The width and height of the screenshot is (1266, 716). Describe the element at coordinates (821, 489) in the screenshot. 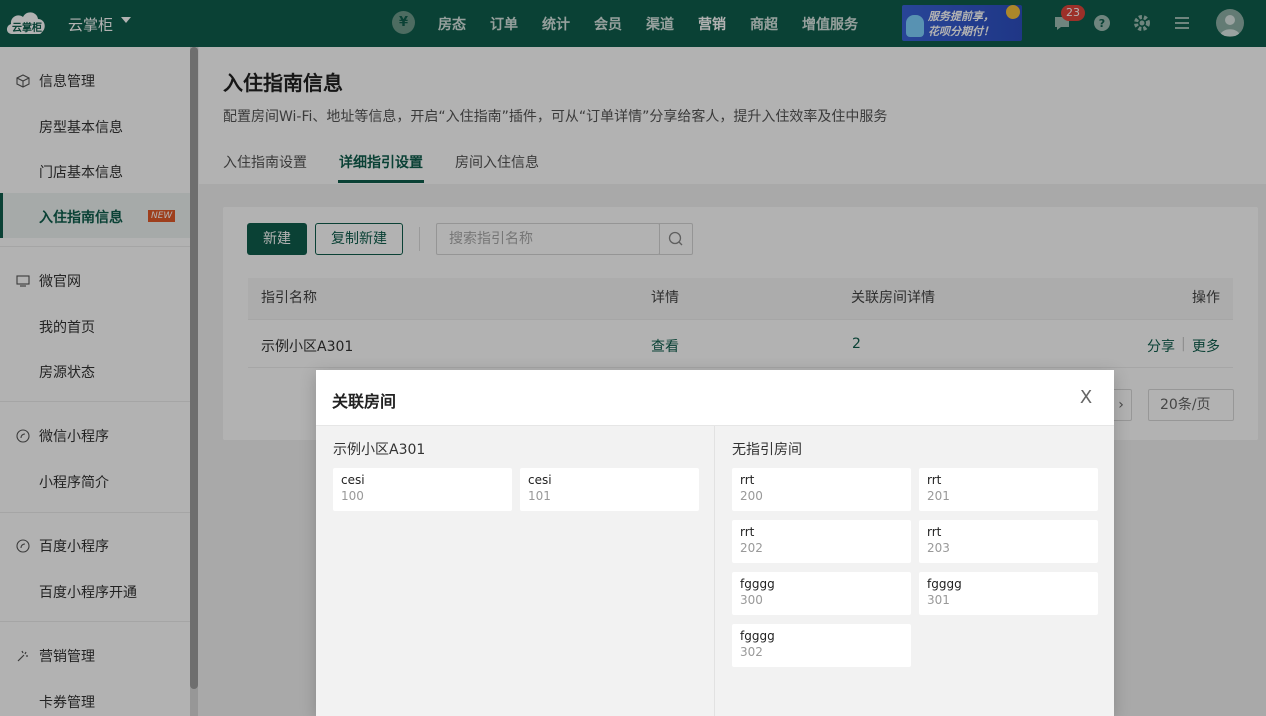

I see `room-card: rrt 200` at that location.